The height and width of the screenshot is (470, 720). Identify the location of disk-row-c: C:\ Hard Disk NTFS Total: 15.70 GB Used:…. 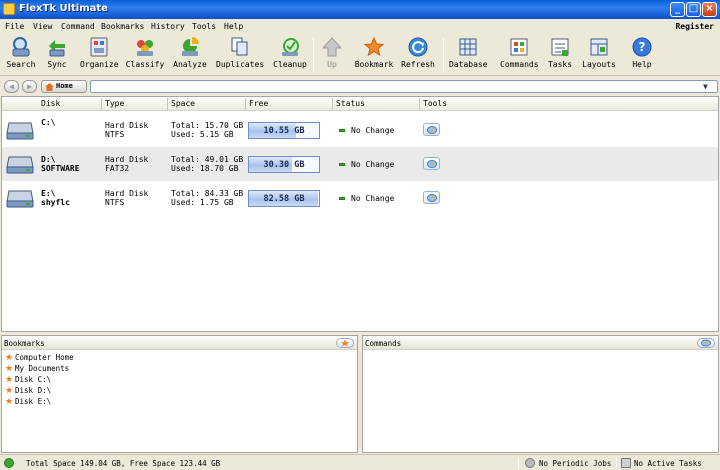
(360, 130).